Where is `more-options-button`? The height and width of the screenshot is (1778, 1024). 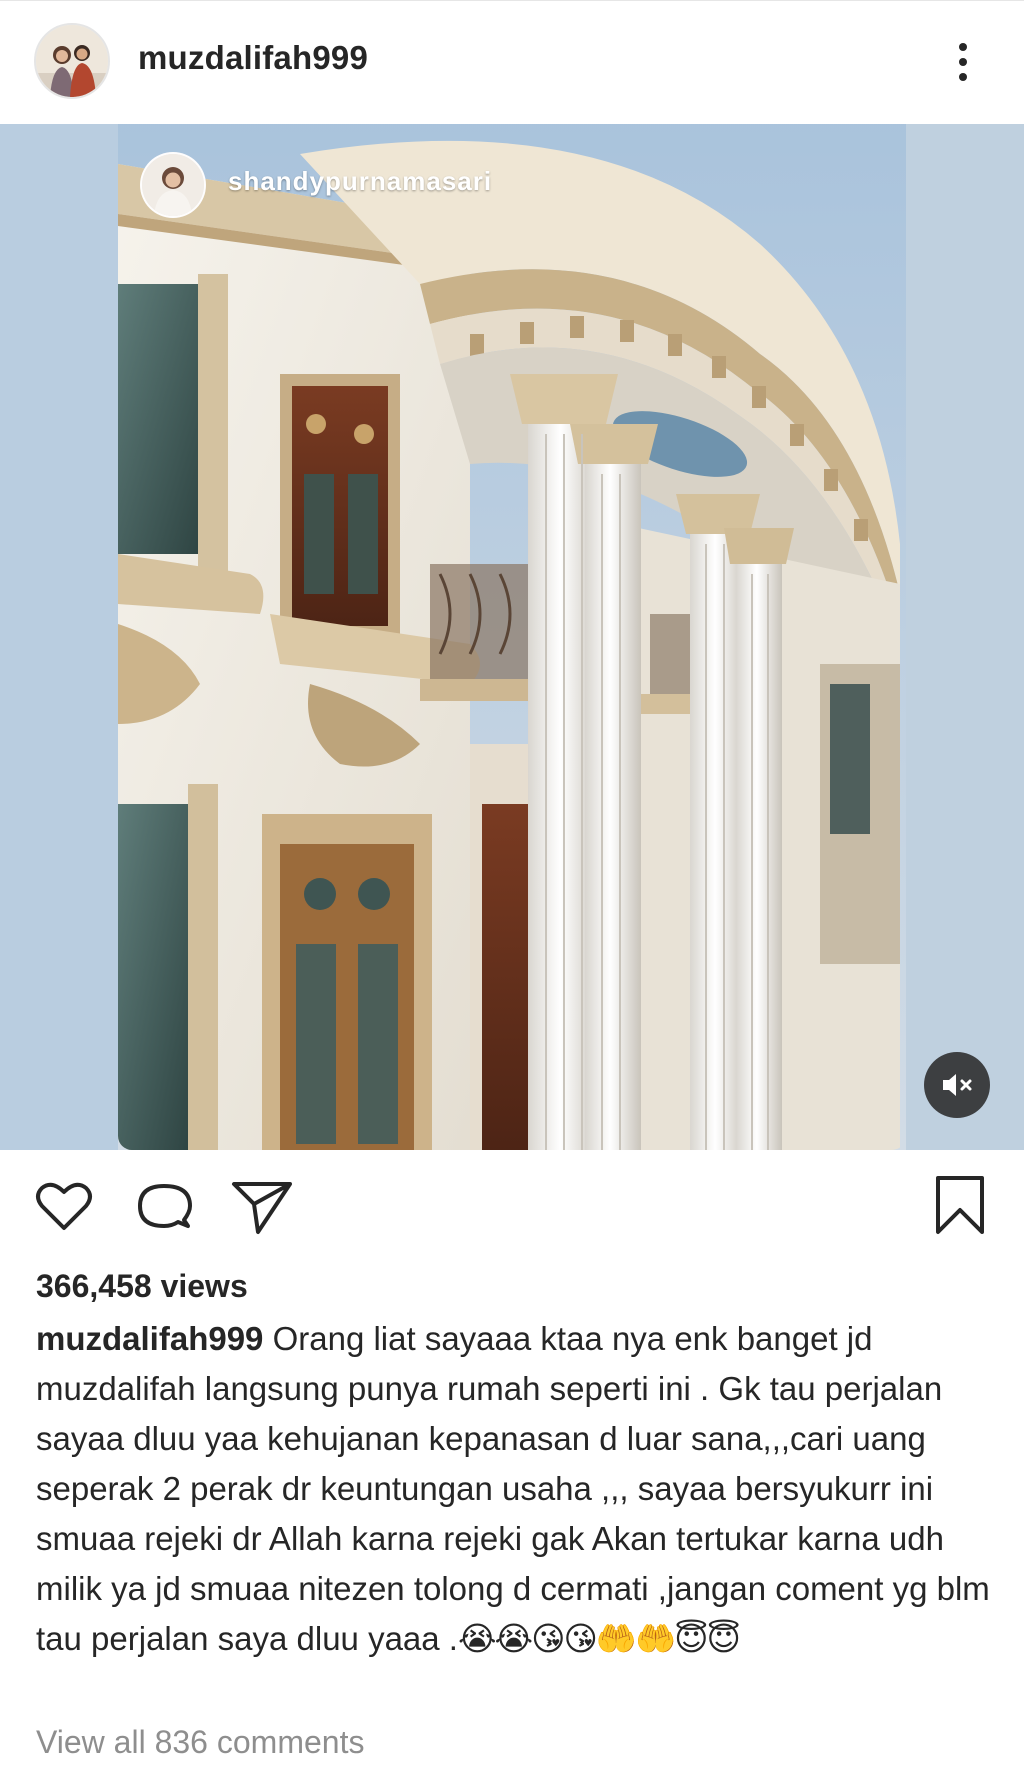 more-options-button is located at coordinates (963, 62).